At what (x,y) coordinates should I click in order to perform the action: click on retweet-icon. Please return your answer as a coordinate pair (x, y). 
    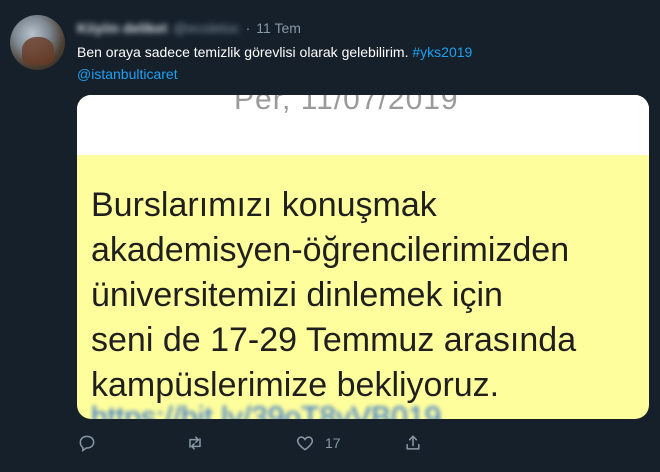
    Looking at the image, I should click on (195, 443).